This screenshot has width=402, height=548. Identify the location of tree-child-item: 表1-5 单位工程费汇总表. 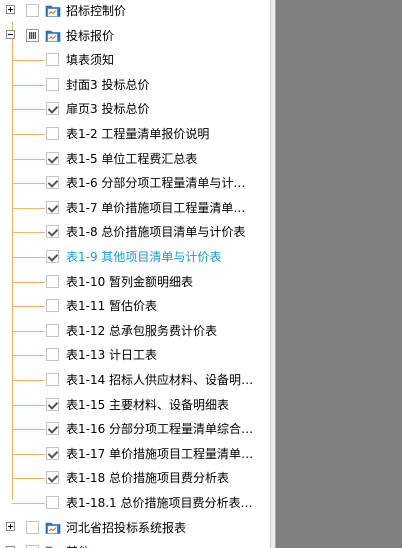
(135, 159).